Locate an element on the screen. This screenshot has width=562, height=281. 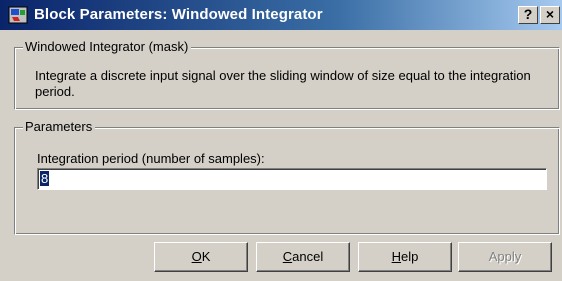
ok-mnemonic: O is located at coordinates (196, 256).